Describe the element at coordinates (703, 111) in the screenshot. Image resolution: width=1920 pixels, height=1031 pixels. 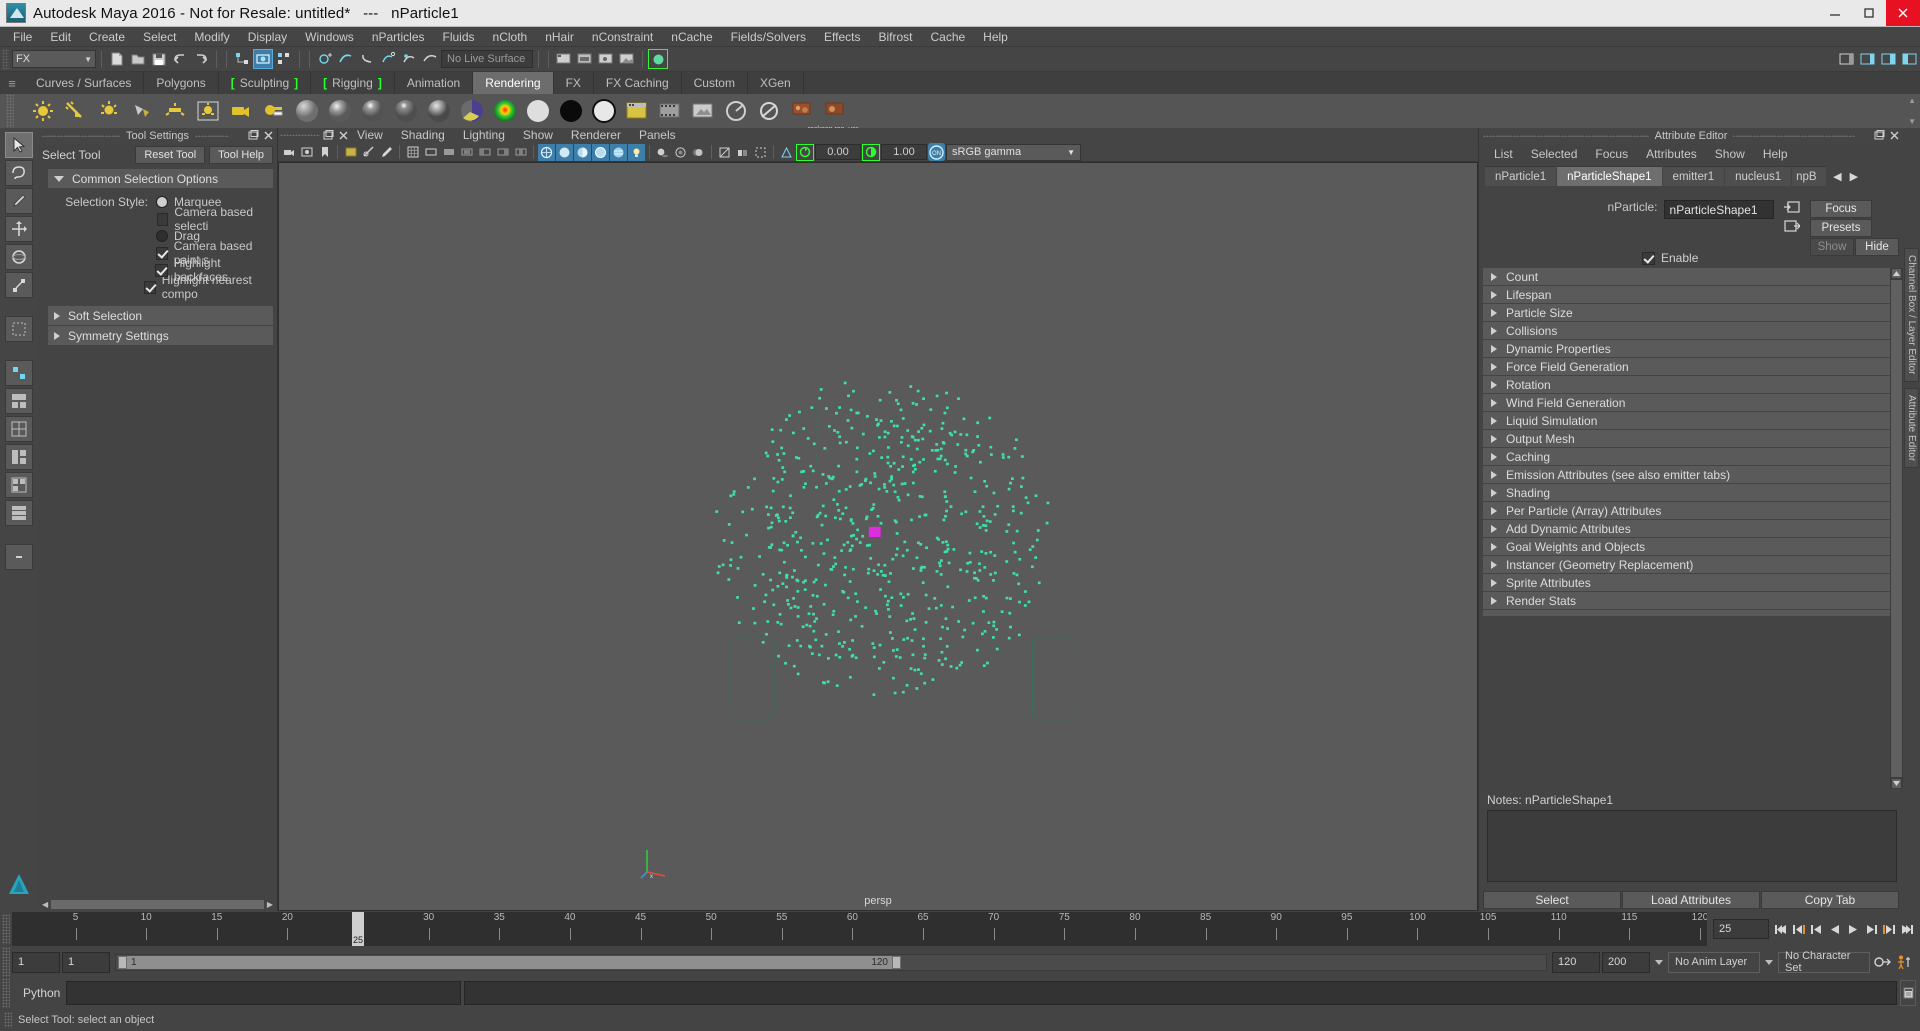
I see `batch-render-icon` at that location.